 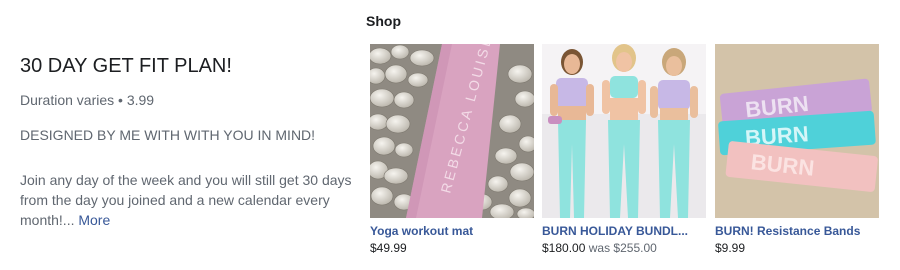 I want to click on product-card-yoga-mat: REBECCA LOUISE Yoga workout mat $49.99, so click(x=452, y=150).